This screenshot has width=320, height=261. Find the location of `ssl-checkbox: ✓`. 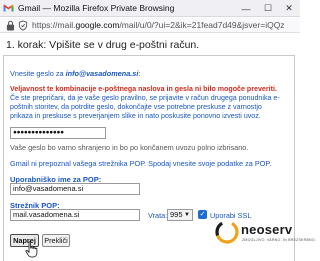

ssl-checkbox: ✓ is located at coordinates (202, 214).